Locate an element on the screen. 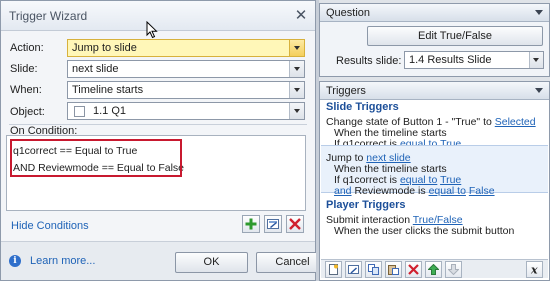  add-condition-button is located at coordinates (251, 224).